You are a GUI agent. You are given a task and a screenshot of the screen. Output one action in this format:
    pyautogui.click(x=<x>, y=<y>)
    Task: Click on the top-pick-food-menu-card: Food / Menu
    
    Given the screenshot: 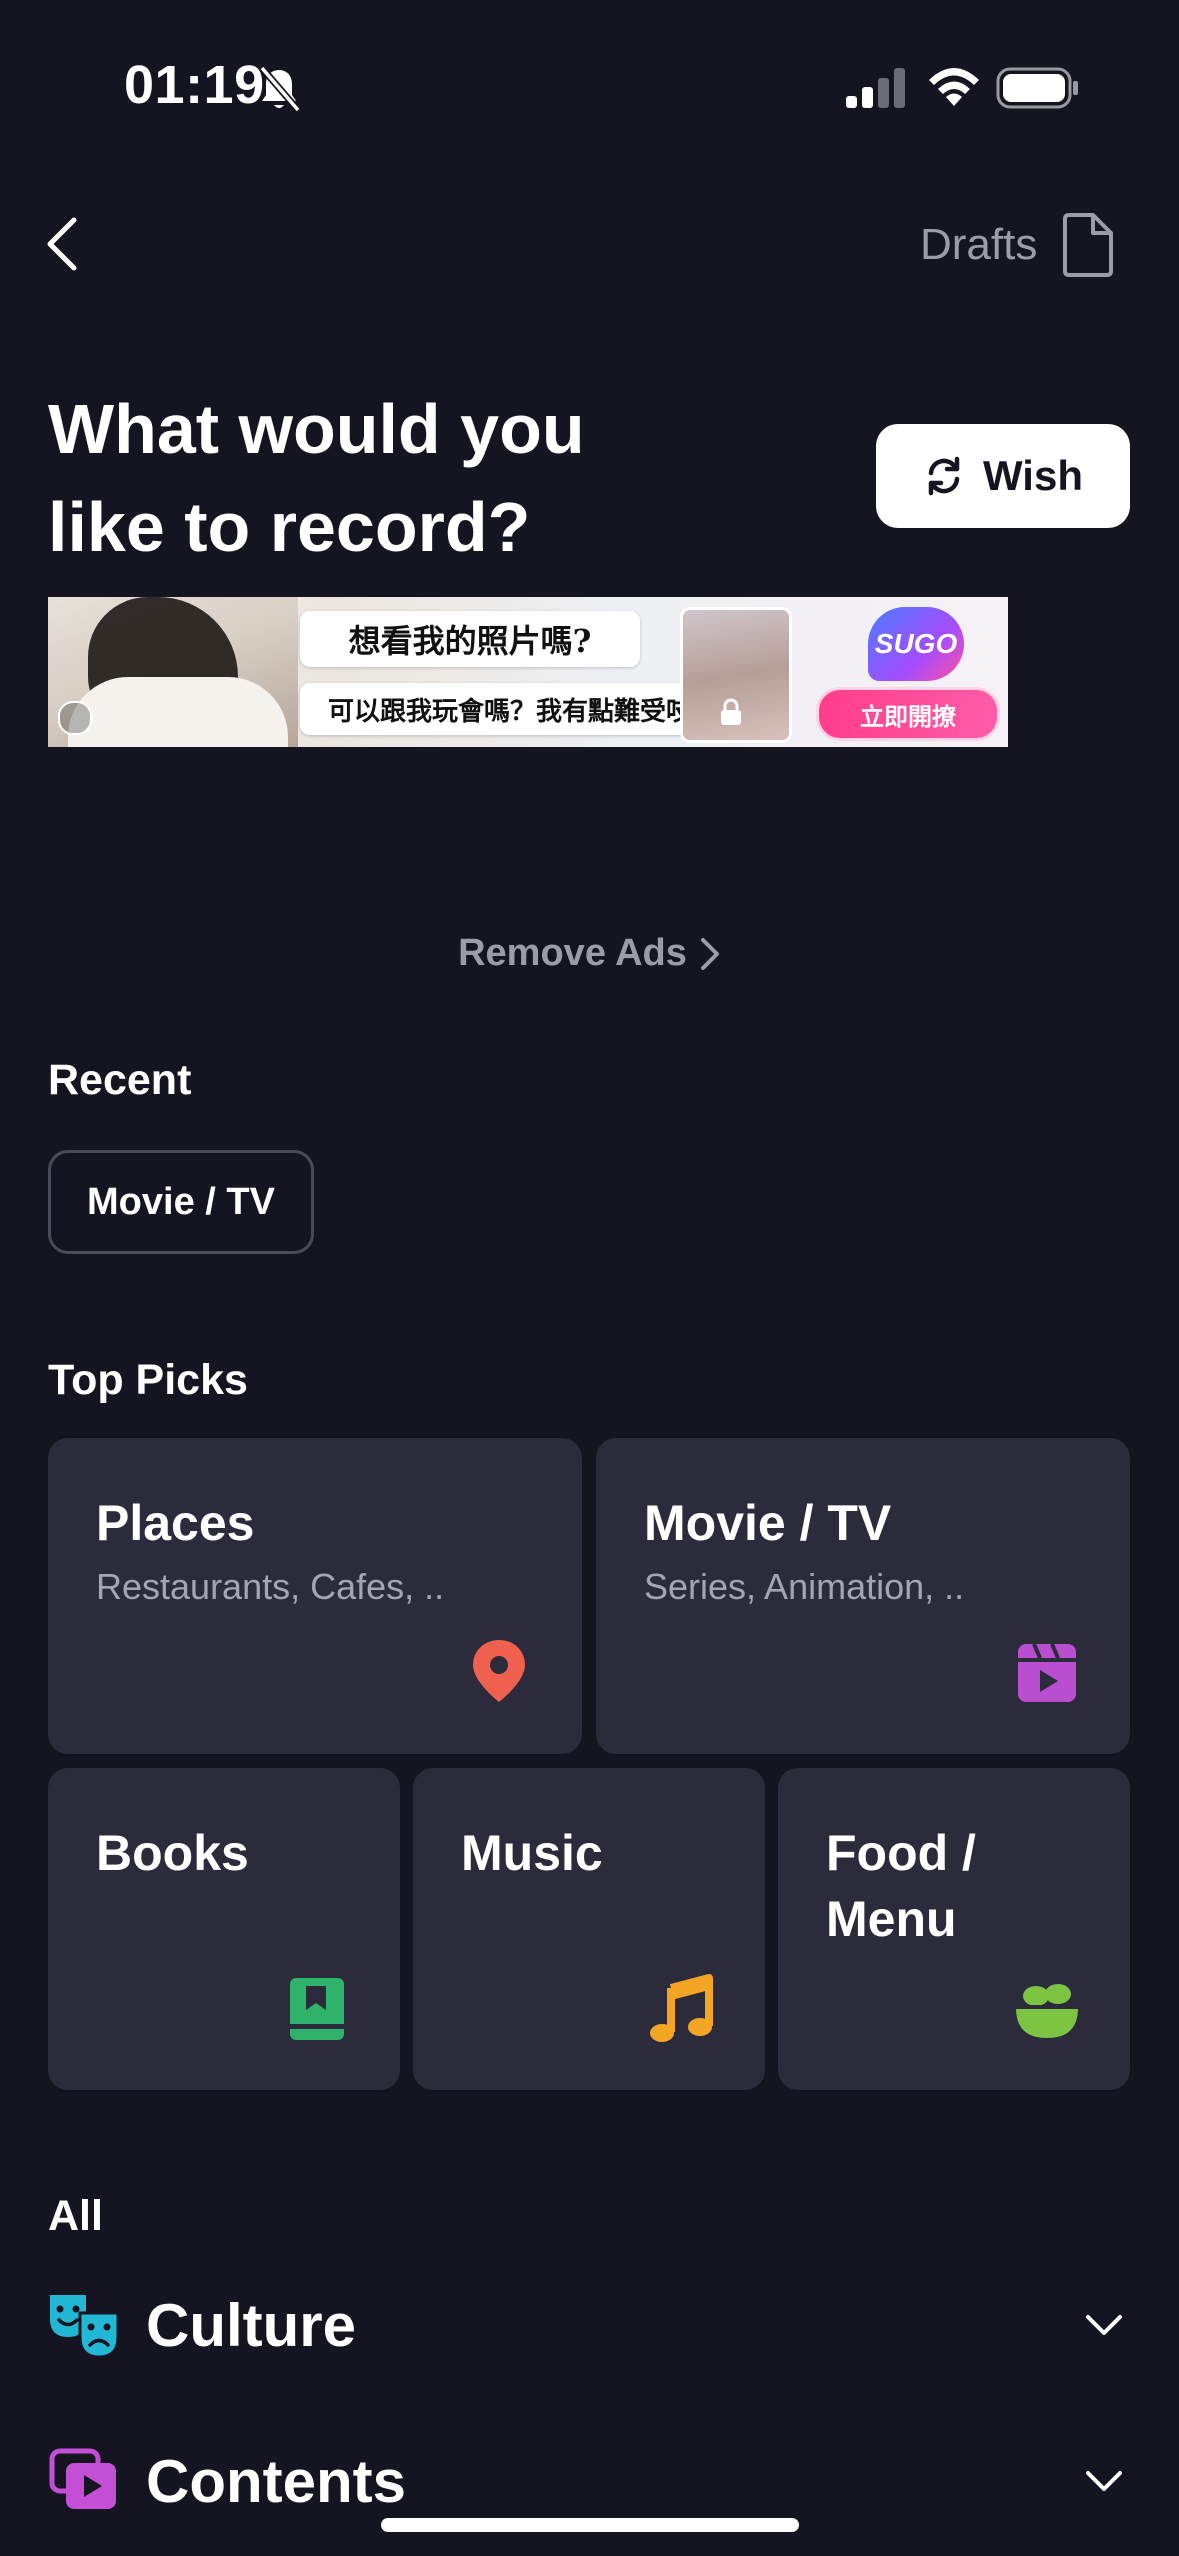 What is the action you would take?
    pyautogui.click(x=954, y=1929)
    